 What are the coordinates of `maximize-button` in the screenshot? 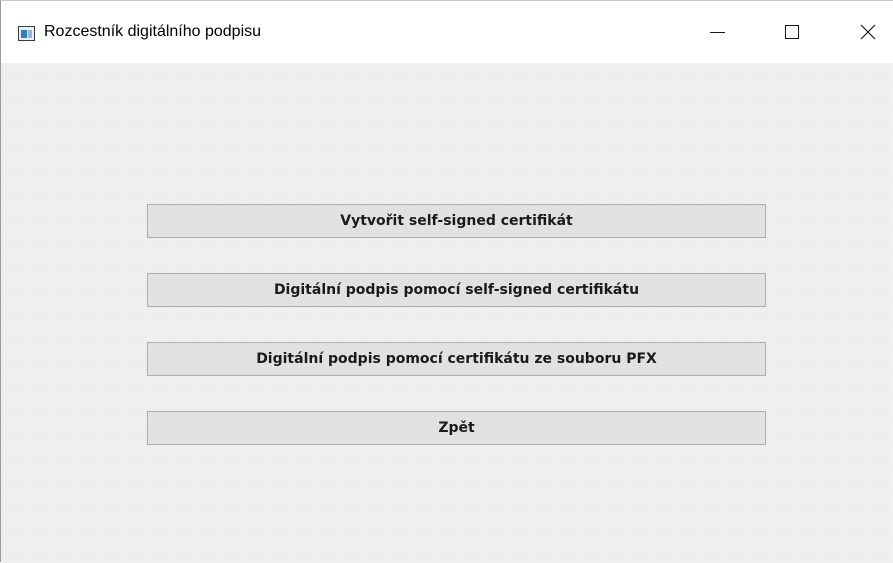 It's located at (792, 32).